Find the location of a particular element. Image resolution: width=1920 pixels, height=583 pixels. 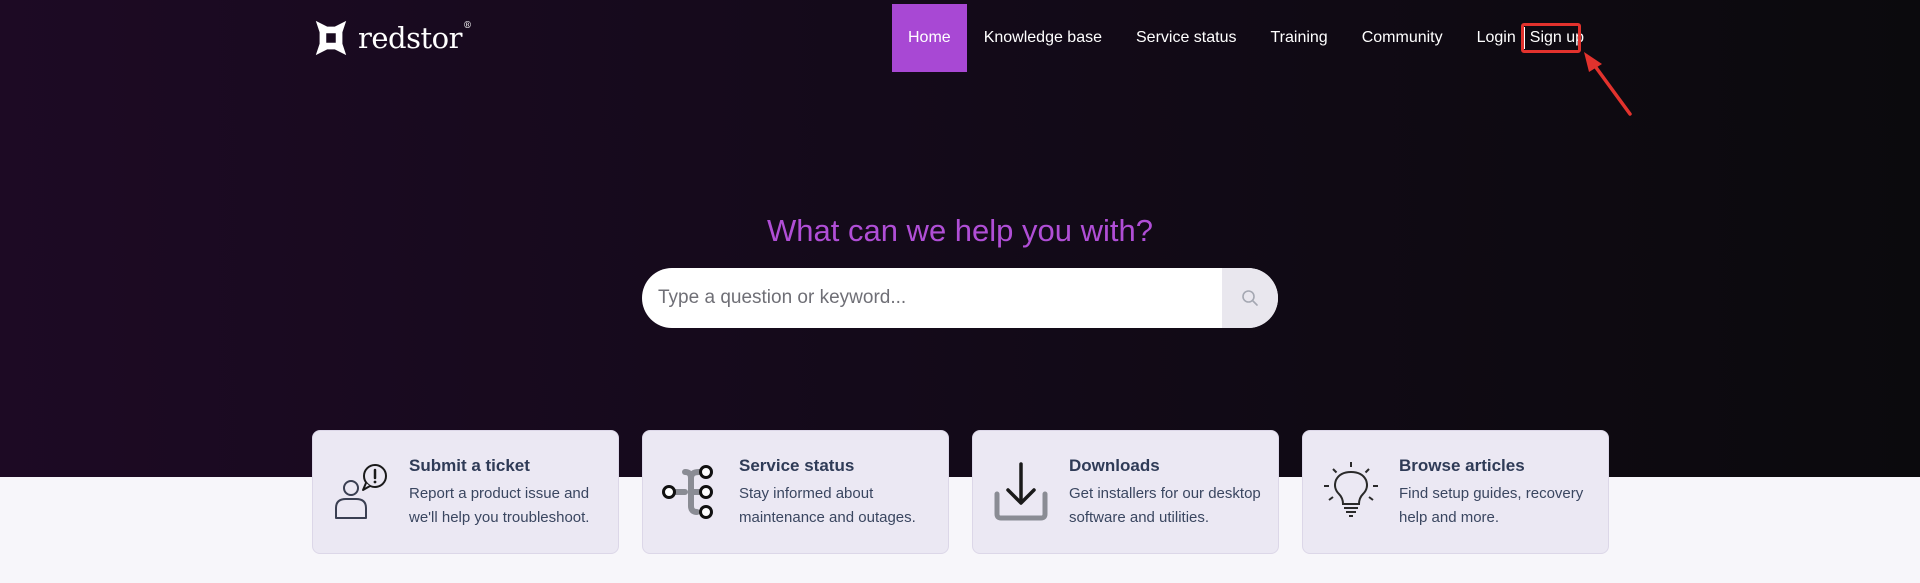

search-input is located at coordinates (932, 298).